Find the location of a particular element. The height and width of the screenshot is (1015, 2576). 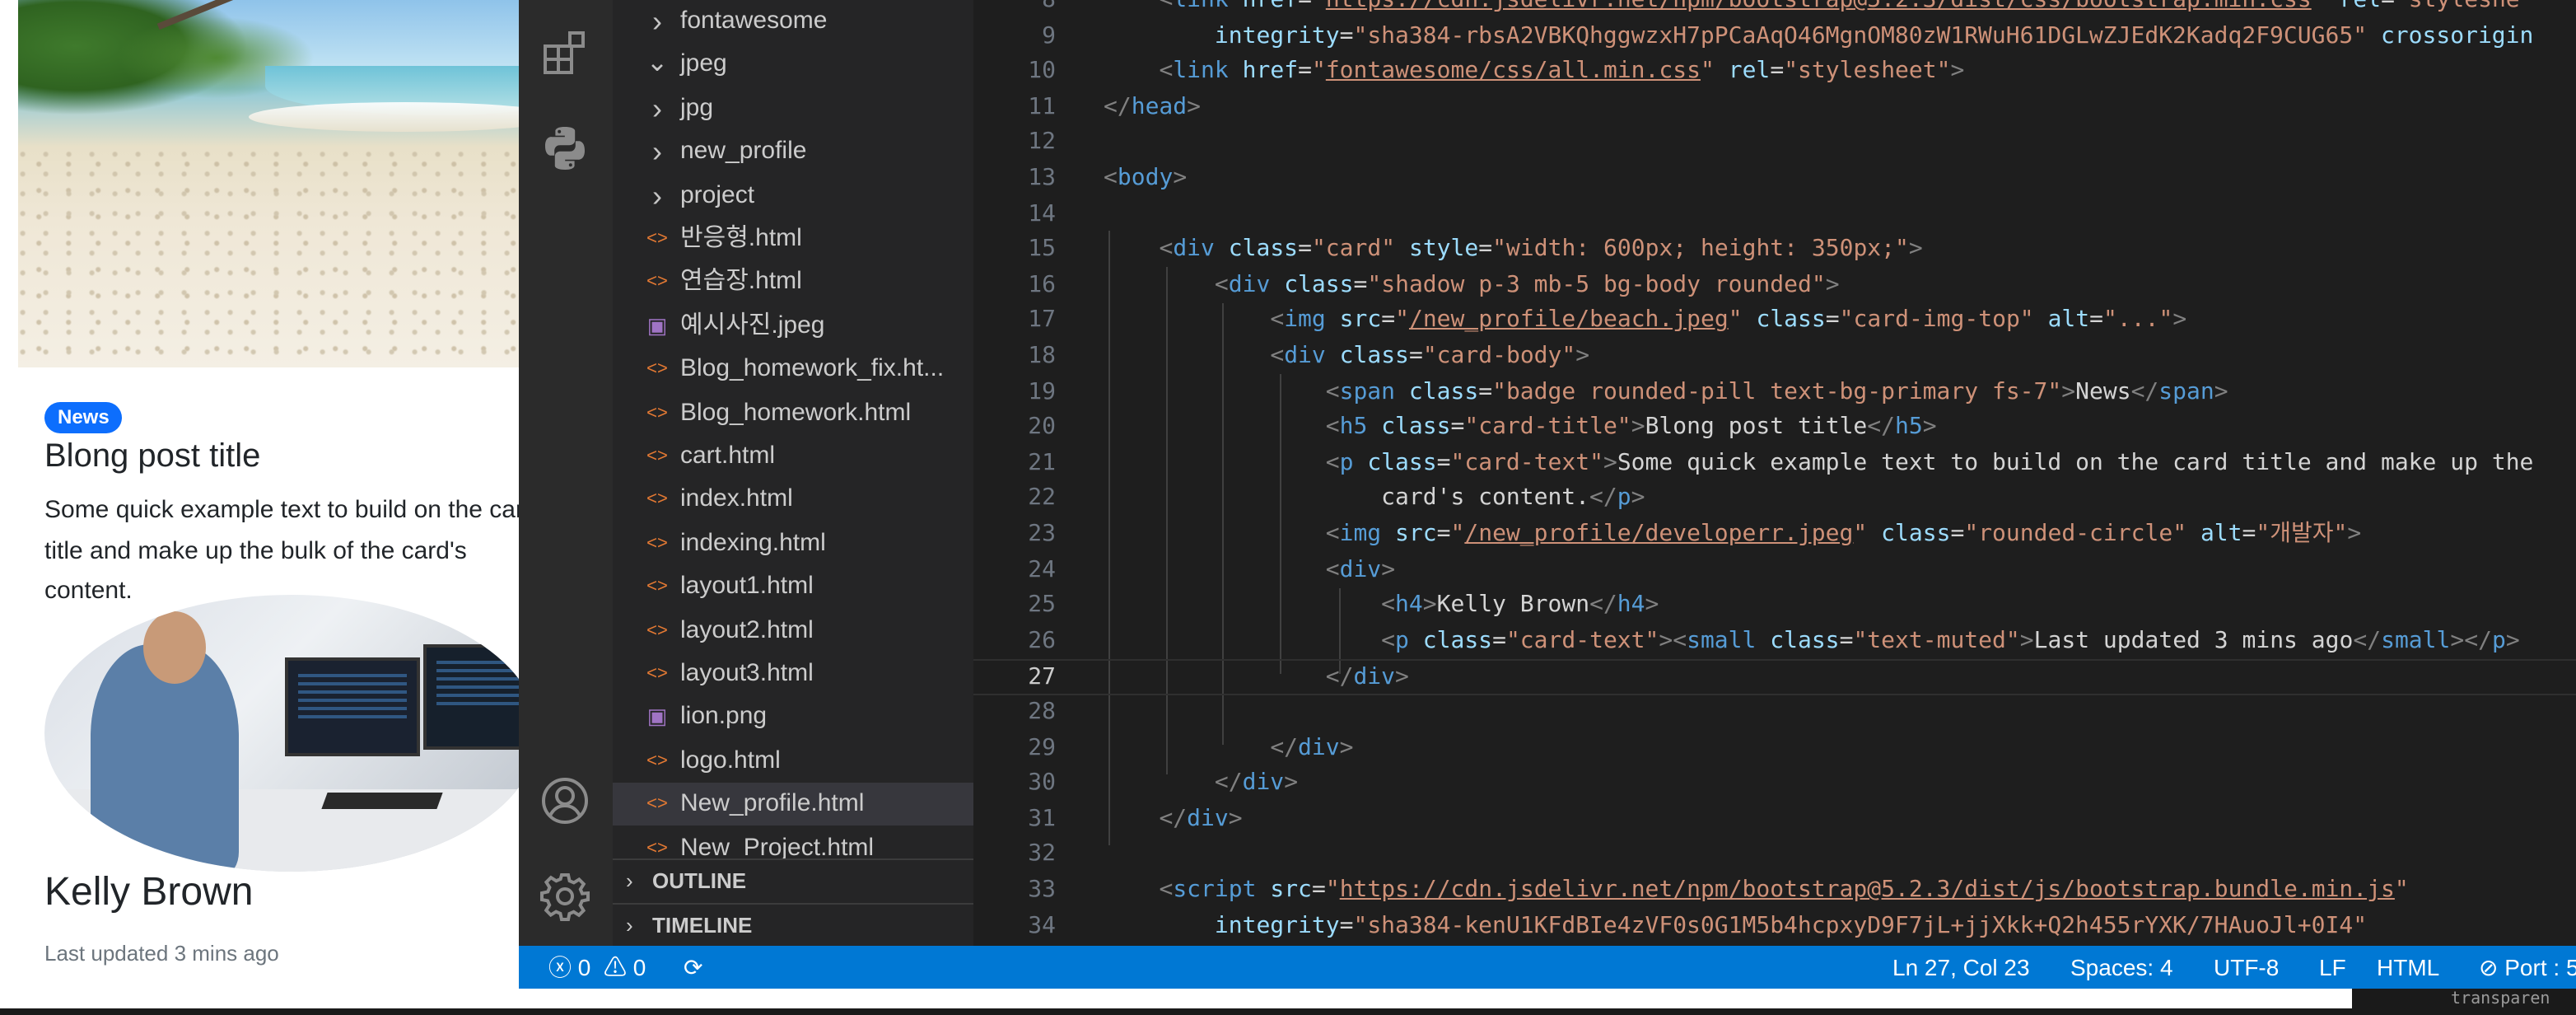

file-item: <> 연습장.html is located at coordinates (793, 282).